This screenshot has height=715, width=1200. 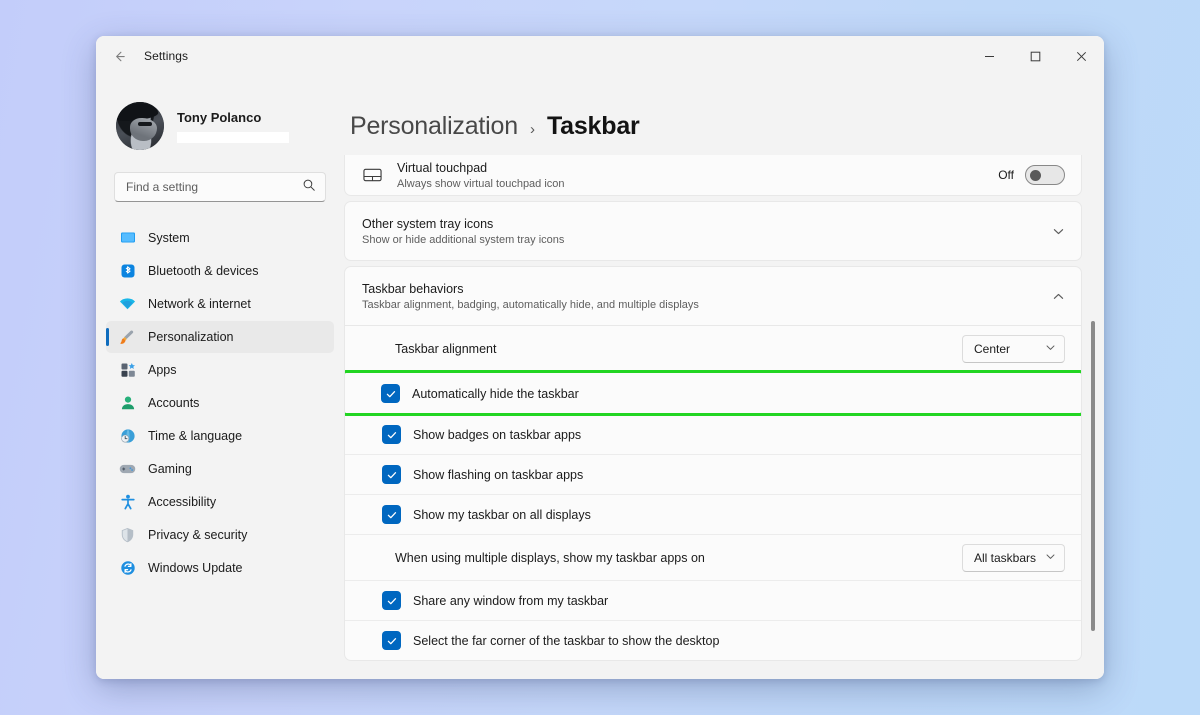 I want to click on search-wrapper, so click(x=220, y=178).